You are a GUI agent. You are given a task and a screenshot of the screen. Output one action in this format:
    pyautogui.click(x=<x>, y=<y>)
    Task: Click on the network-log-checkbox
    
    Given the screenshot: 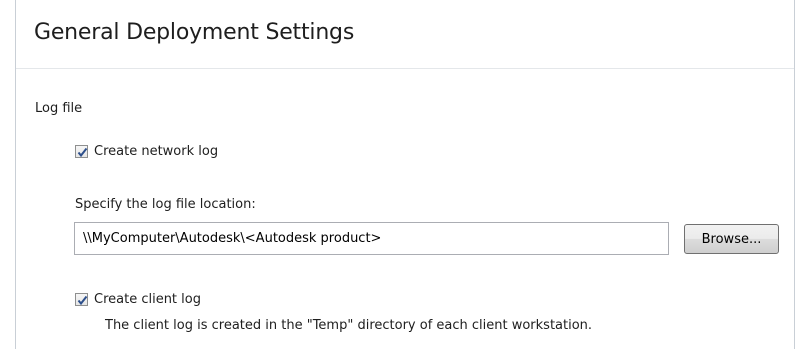 What is the action you would take?
    pyautogui.click(x=81, y=151)
    